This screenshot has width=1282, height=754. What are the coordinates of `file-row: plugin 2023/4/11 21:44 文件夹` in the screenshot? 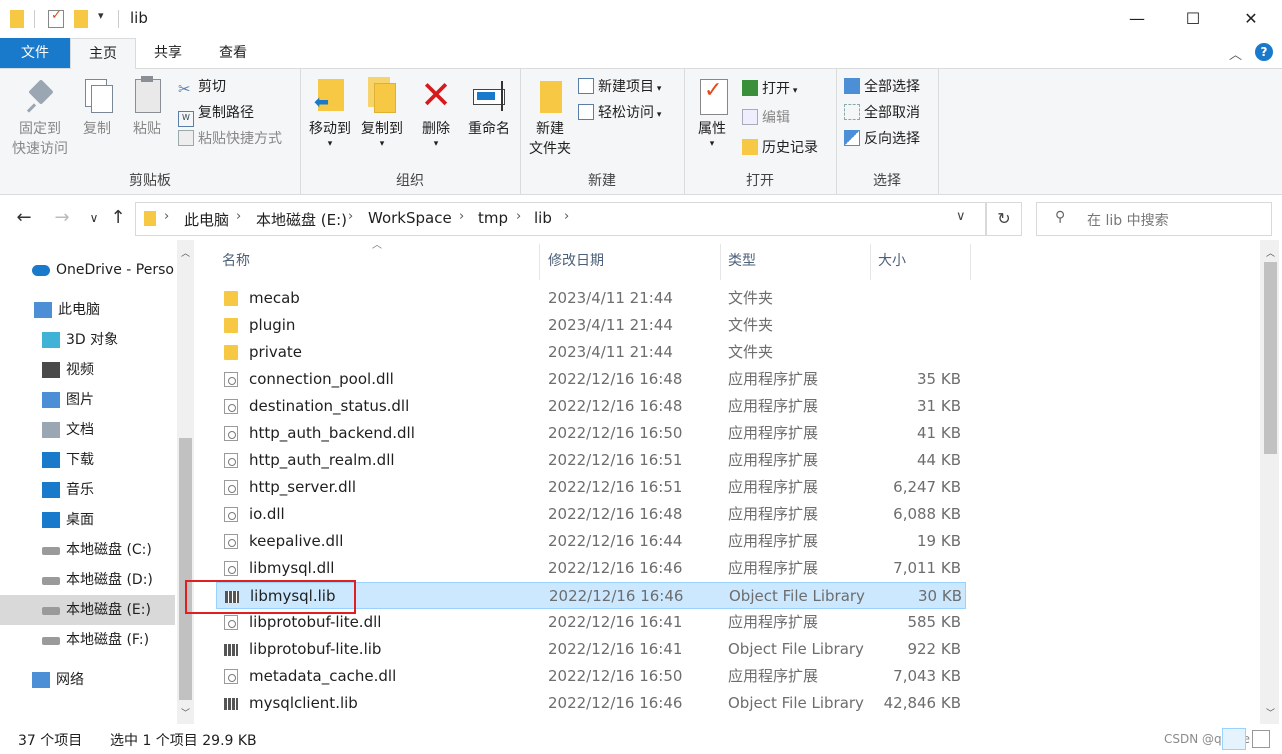 It's located at (591, 325).